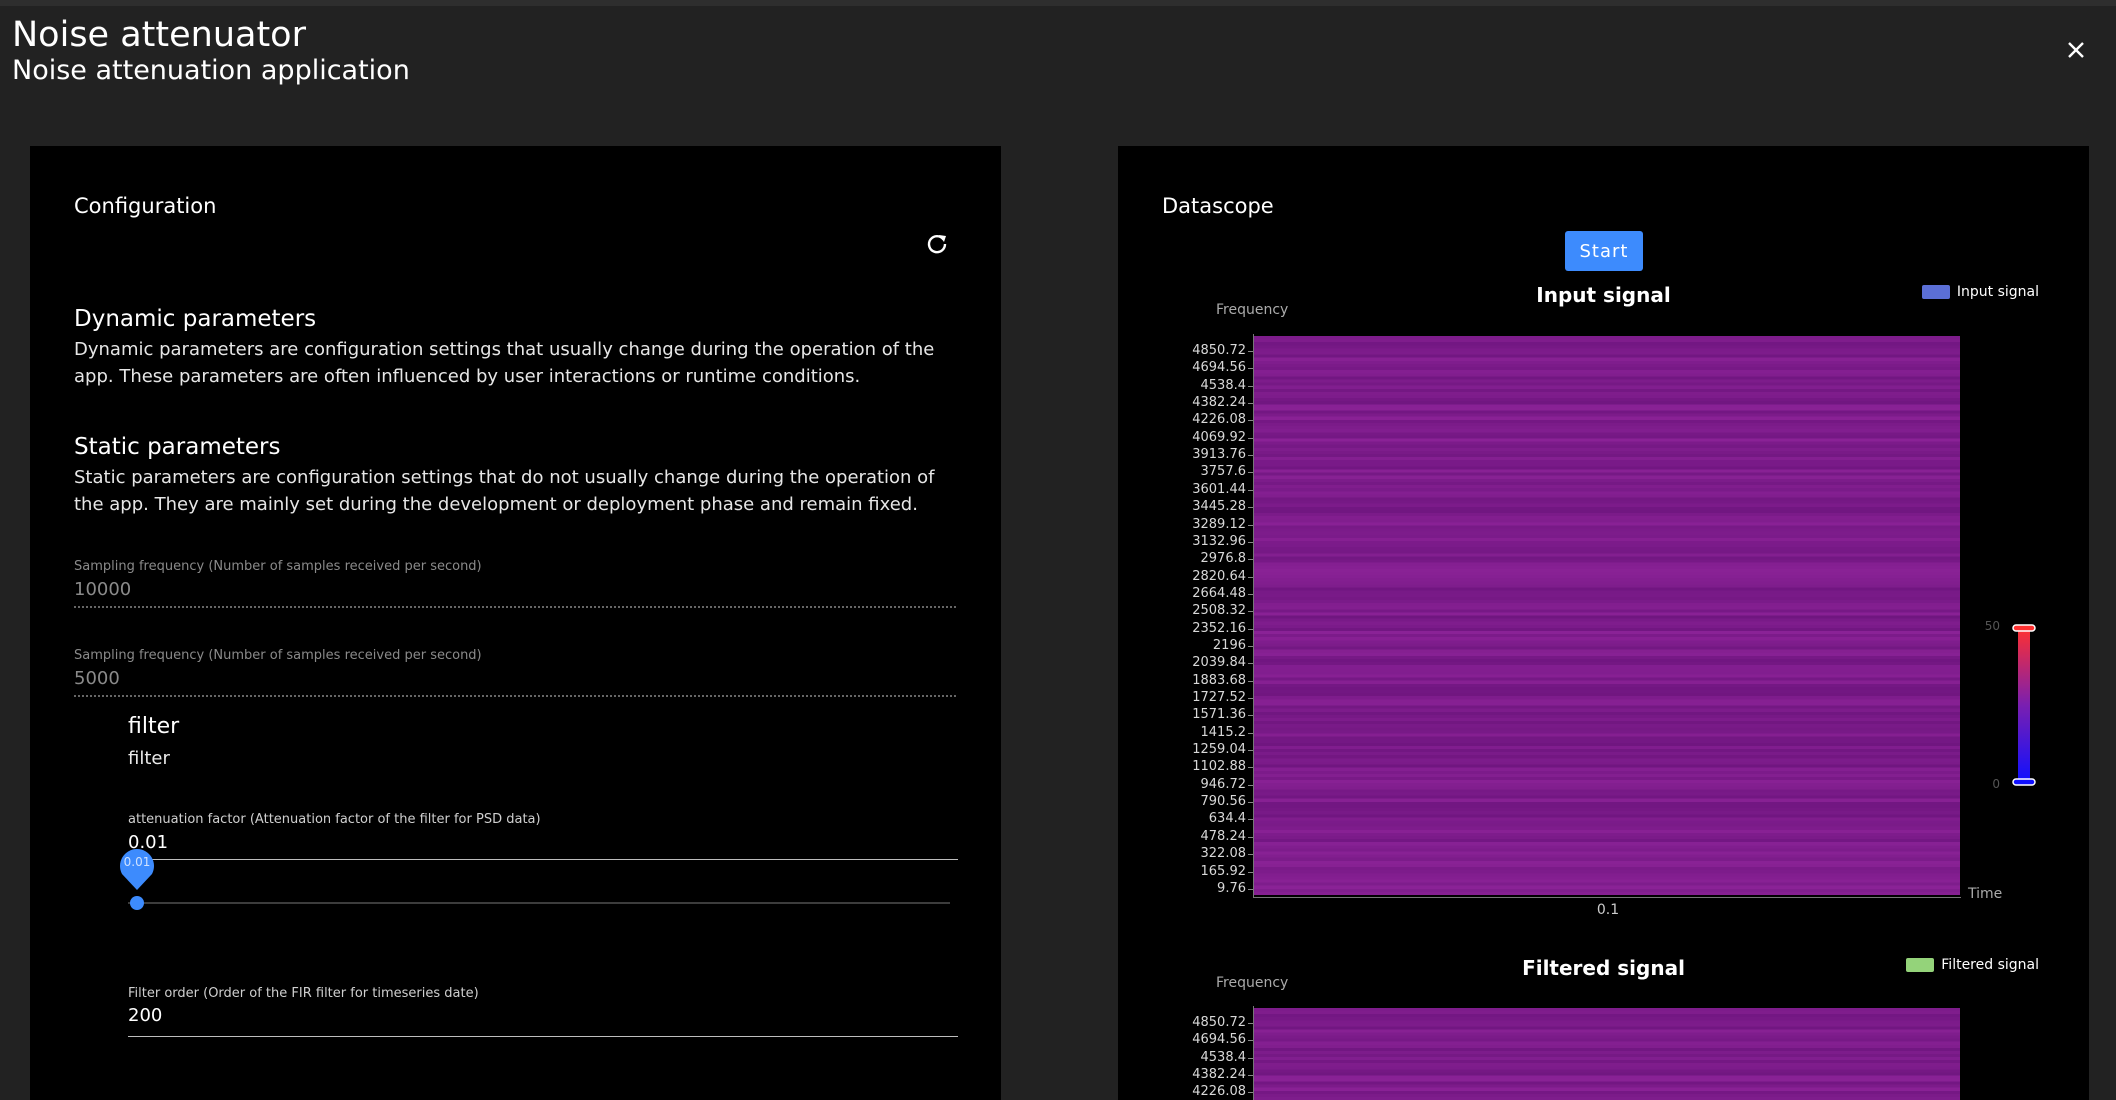 Image resolution: width=2116 pixels, height=1100 pixels. Describe the element at coordinates (1219, 1075) in the screenshot. I see `filtered-y-tick-label: 4382.24` at that location.